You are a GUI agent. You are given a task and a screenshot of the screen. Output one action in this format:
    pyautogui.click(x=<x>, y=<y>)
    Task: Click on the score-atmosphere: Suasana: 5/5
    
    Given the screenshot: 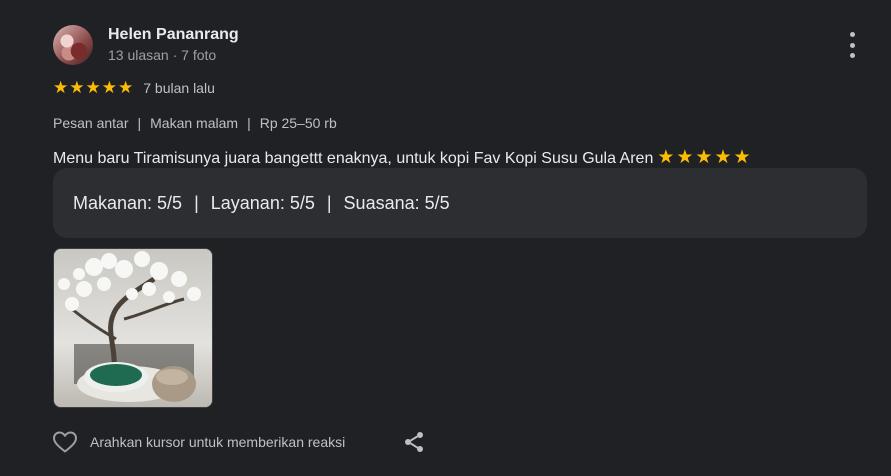 What is the action you would take?
    pyautogui.click(x=396, y=203)
    